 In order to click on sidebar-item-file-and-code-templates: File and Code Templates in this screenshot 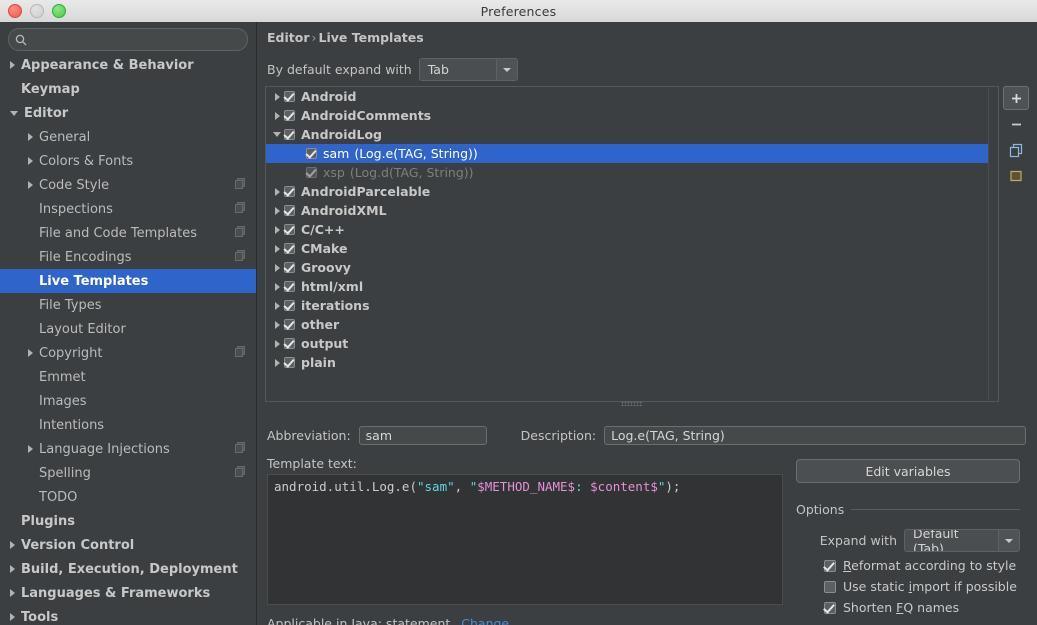, I will do `click(128, 233)`.